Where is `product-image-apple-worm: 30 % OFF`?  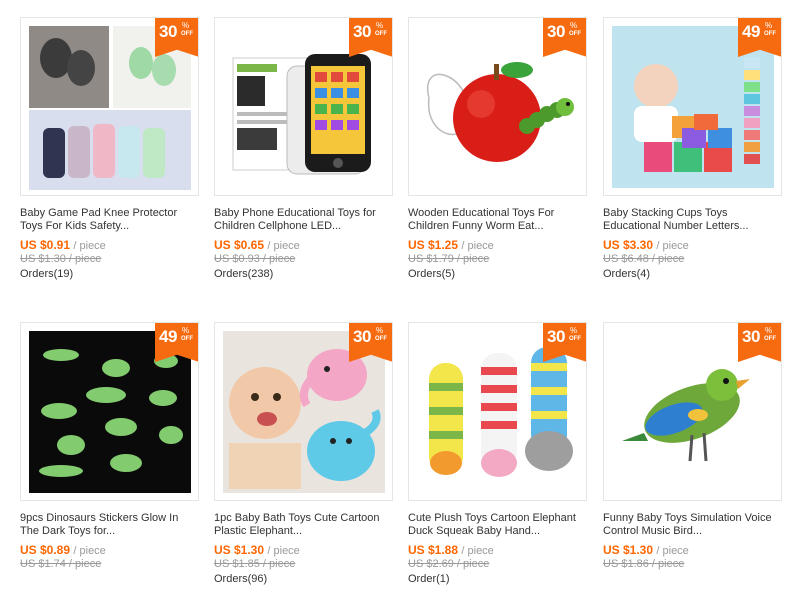 product-image-apple-worm: 30 % OFF is located at coordinates (497, 106).